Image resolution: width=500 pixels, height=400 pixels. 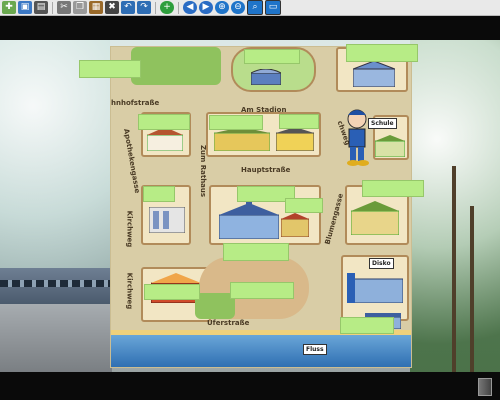 I want to click on label-fluss: Fluss, so click(x=315, y=349).